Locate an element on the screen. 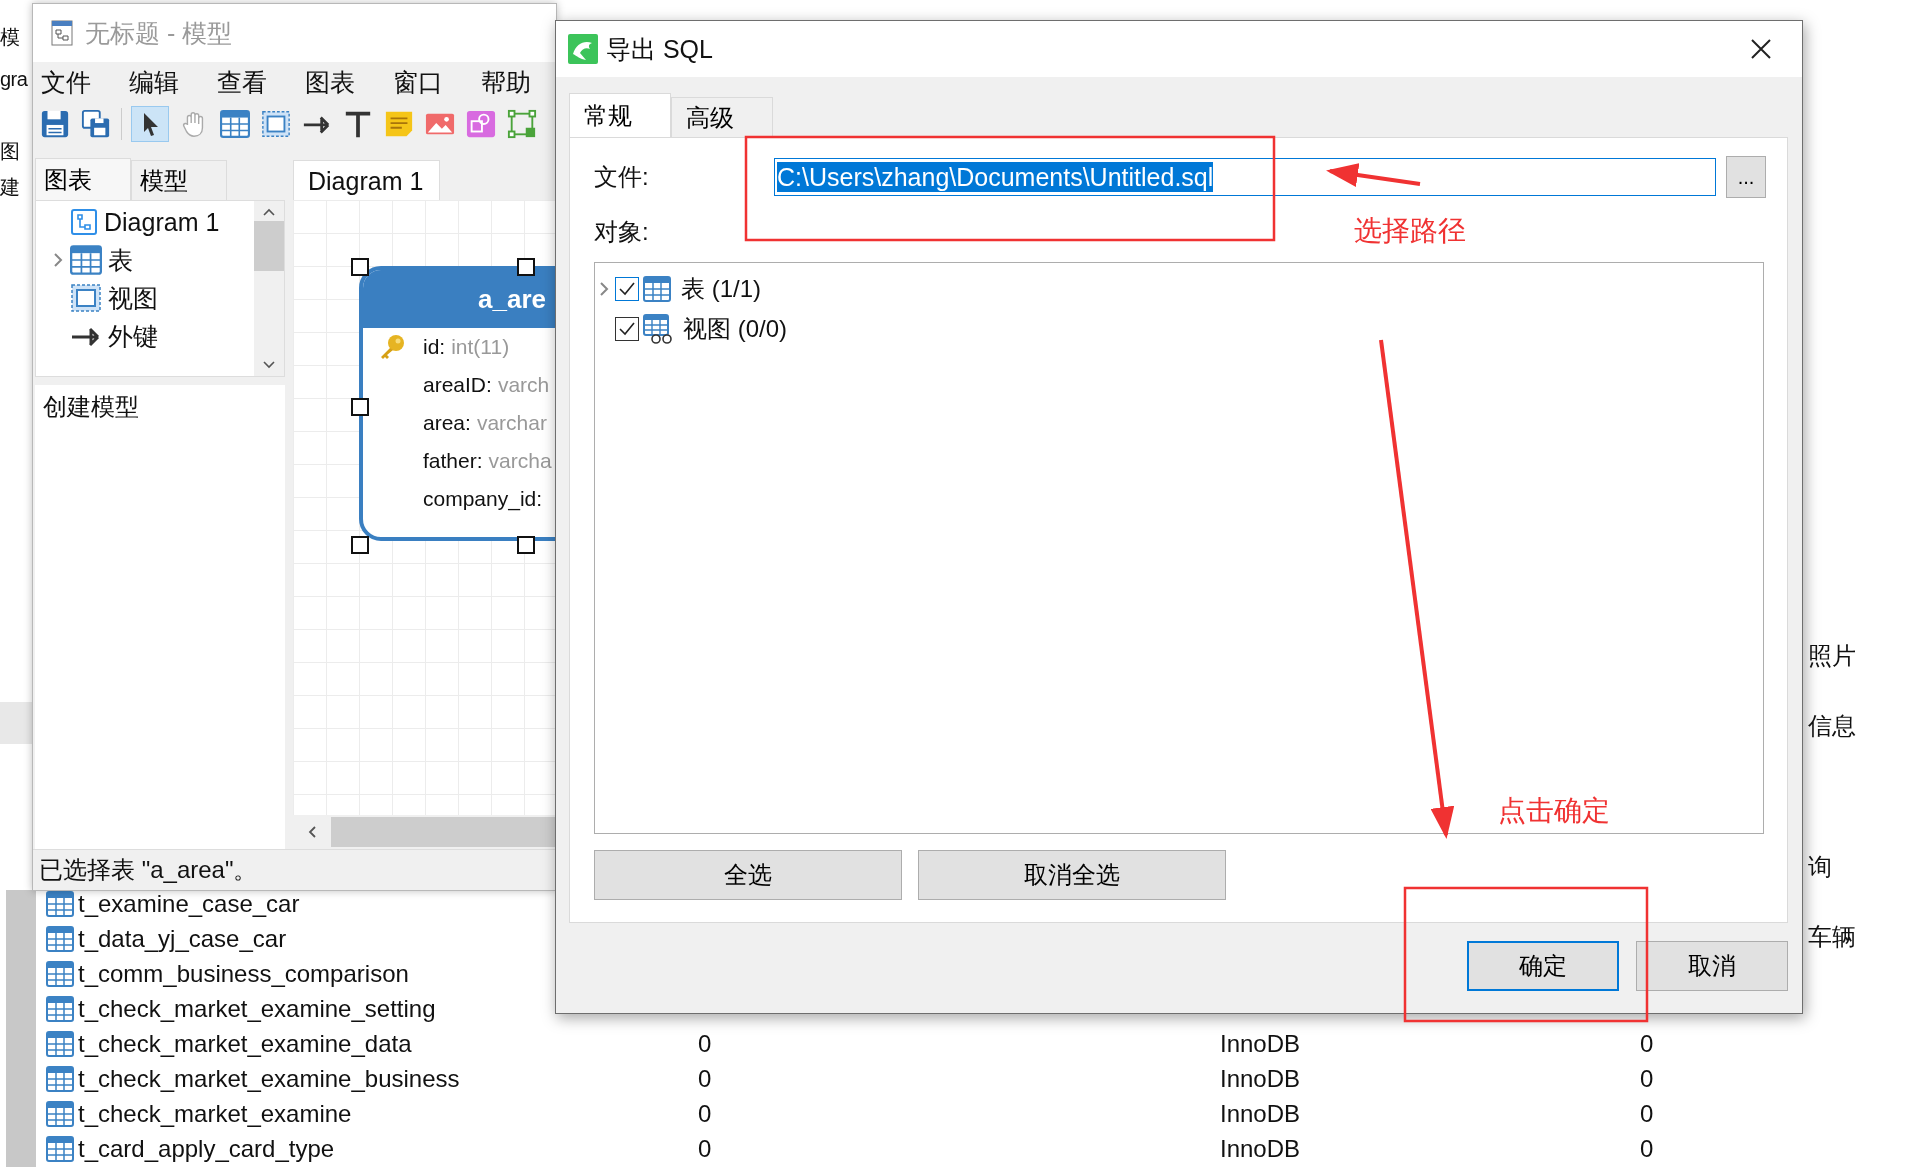 This screenshot has height=1167, width=1927. model-file-icon is located at coordinates (62, 33).